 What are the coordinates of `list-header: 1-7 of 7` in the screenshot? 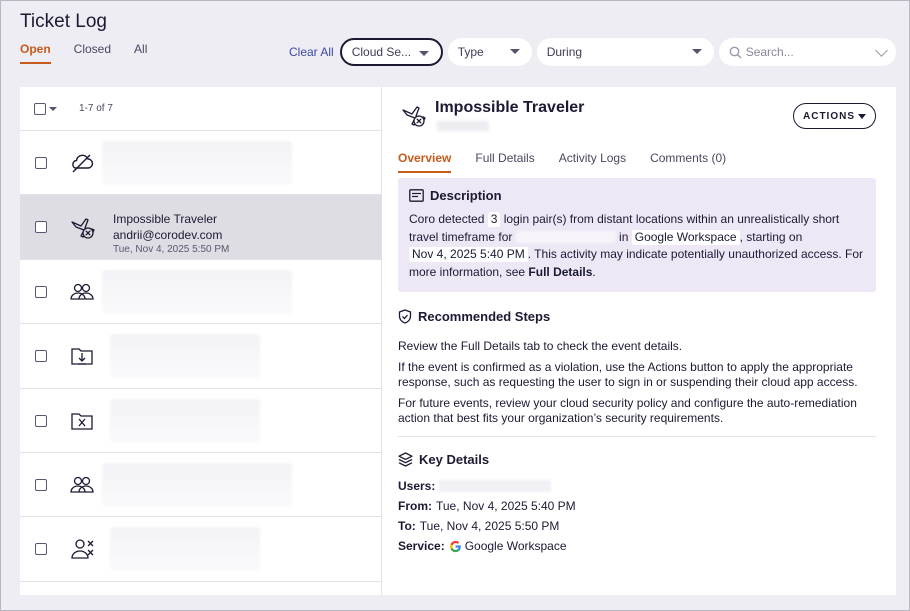 It's located at (200, 109).